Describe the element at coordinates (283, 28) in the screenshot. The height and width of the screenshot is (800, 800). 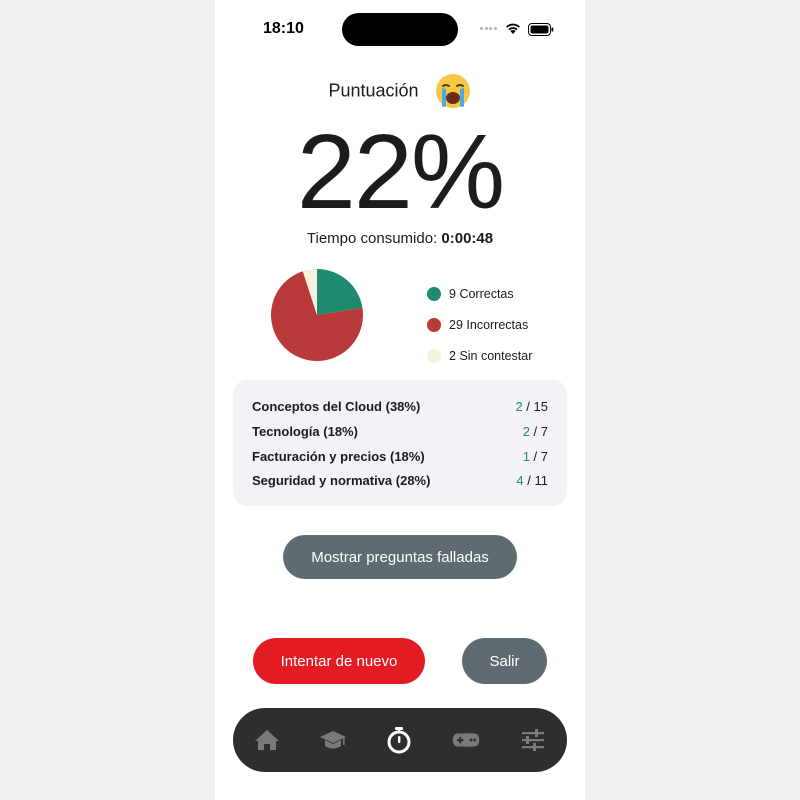
I see `status-time: 18:10` at that location.